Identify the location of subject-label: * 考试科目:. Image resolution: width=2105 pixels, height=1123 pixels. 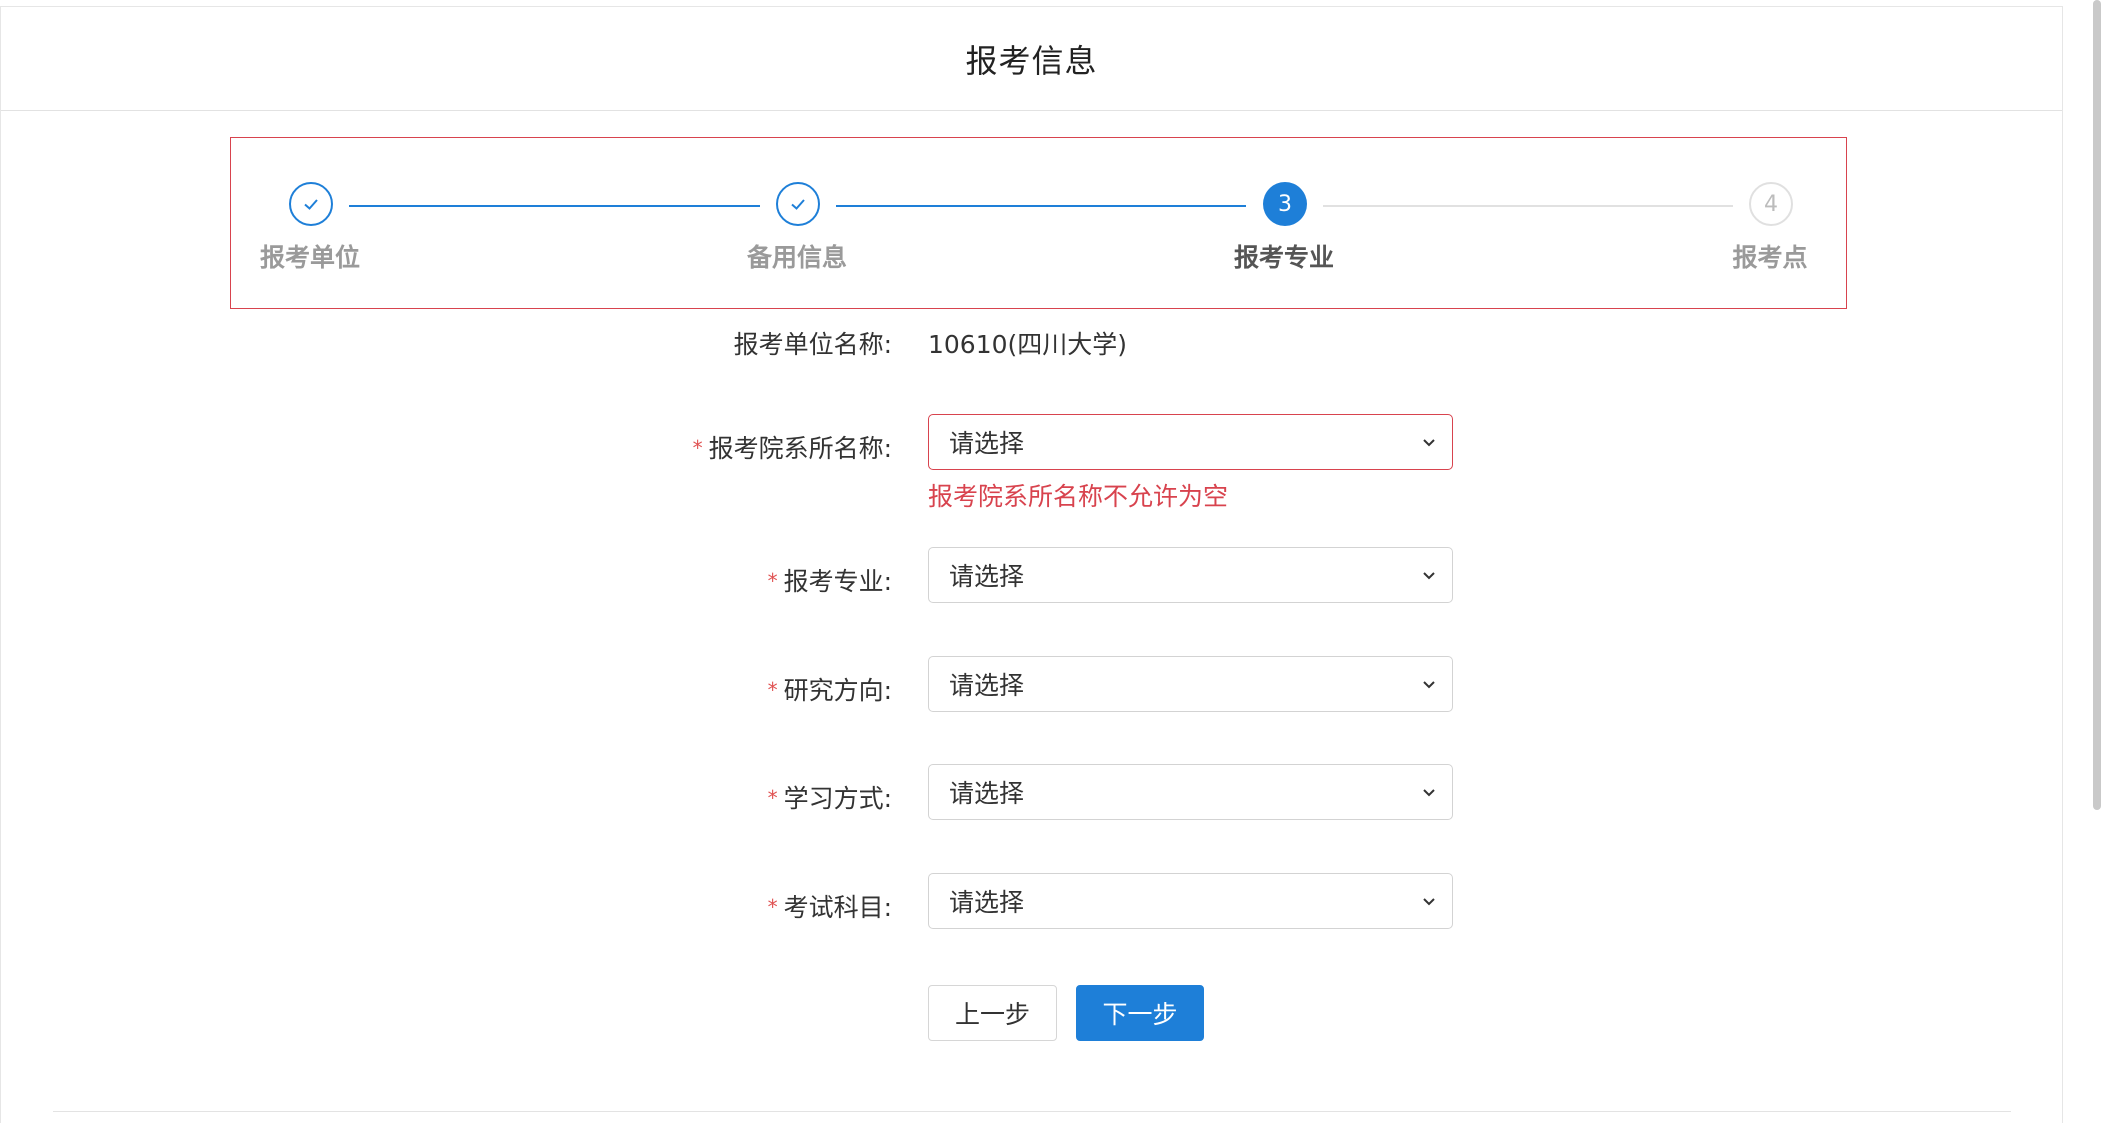
(830, 906).